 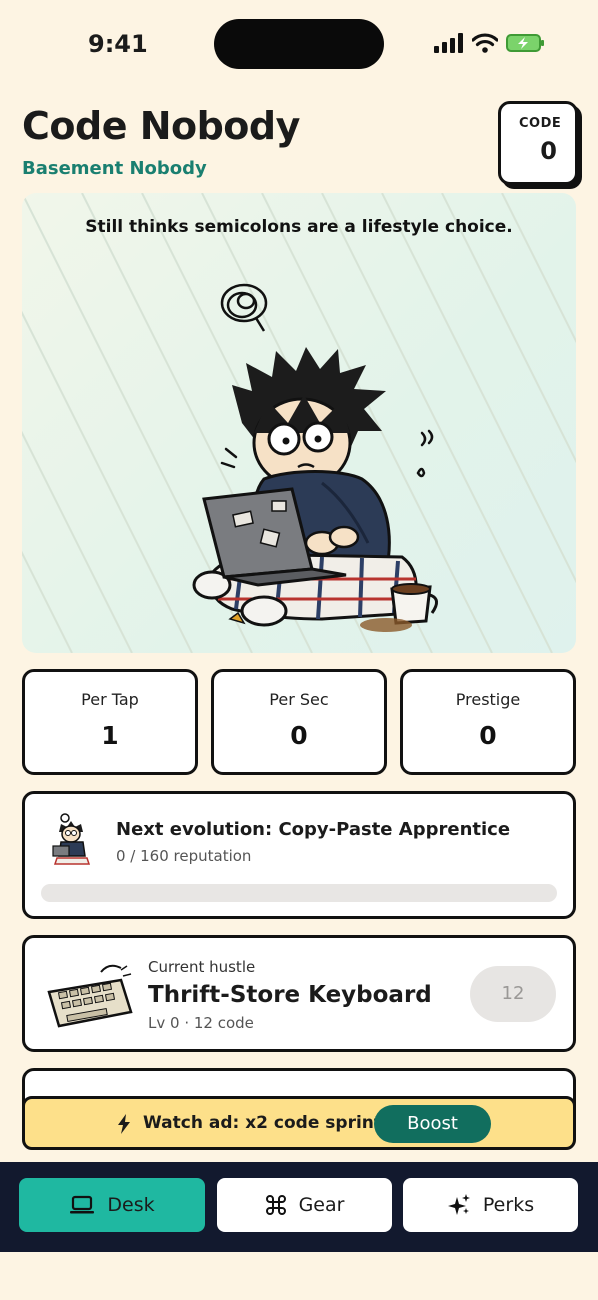 I want to click on evolution-avatar-icon, so click(x=71, y=839).